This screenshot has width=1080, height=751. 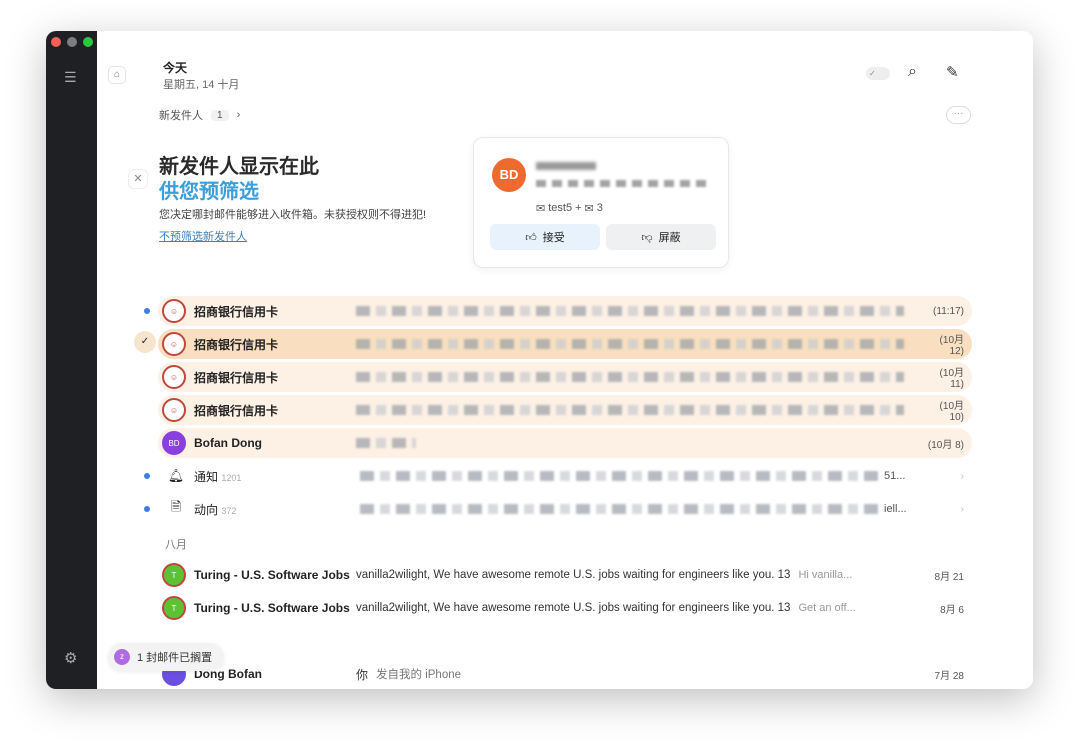 I want to click on more-button: ···, so click(x=958, y=115).